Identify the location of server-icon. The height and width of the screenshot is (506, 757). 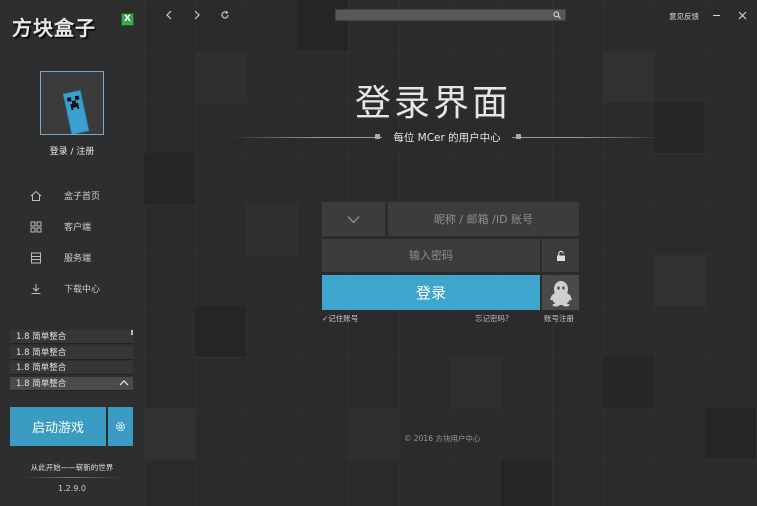
(36, 258).